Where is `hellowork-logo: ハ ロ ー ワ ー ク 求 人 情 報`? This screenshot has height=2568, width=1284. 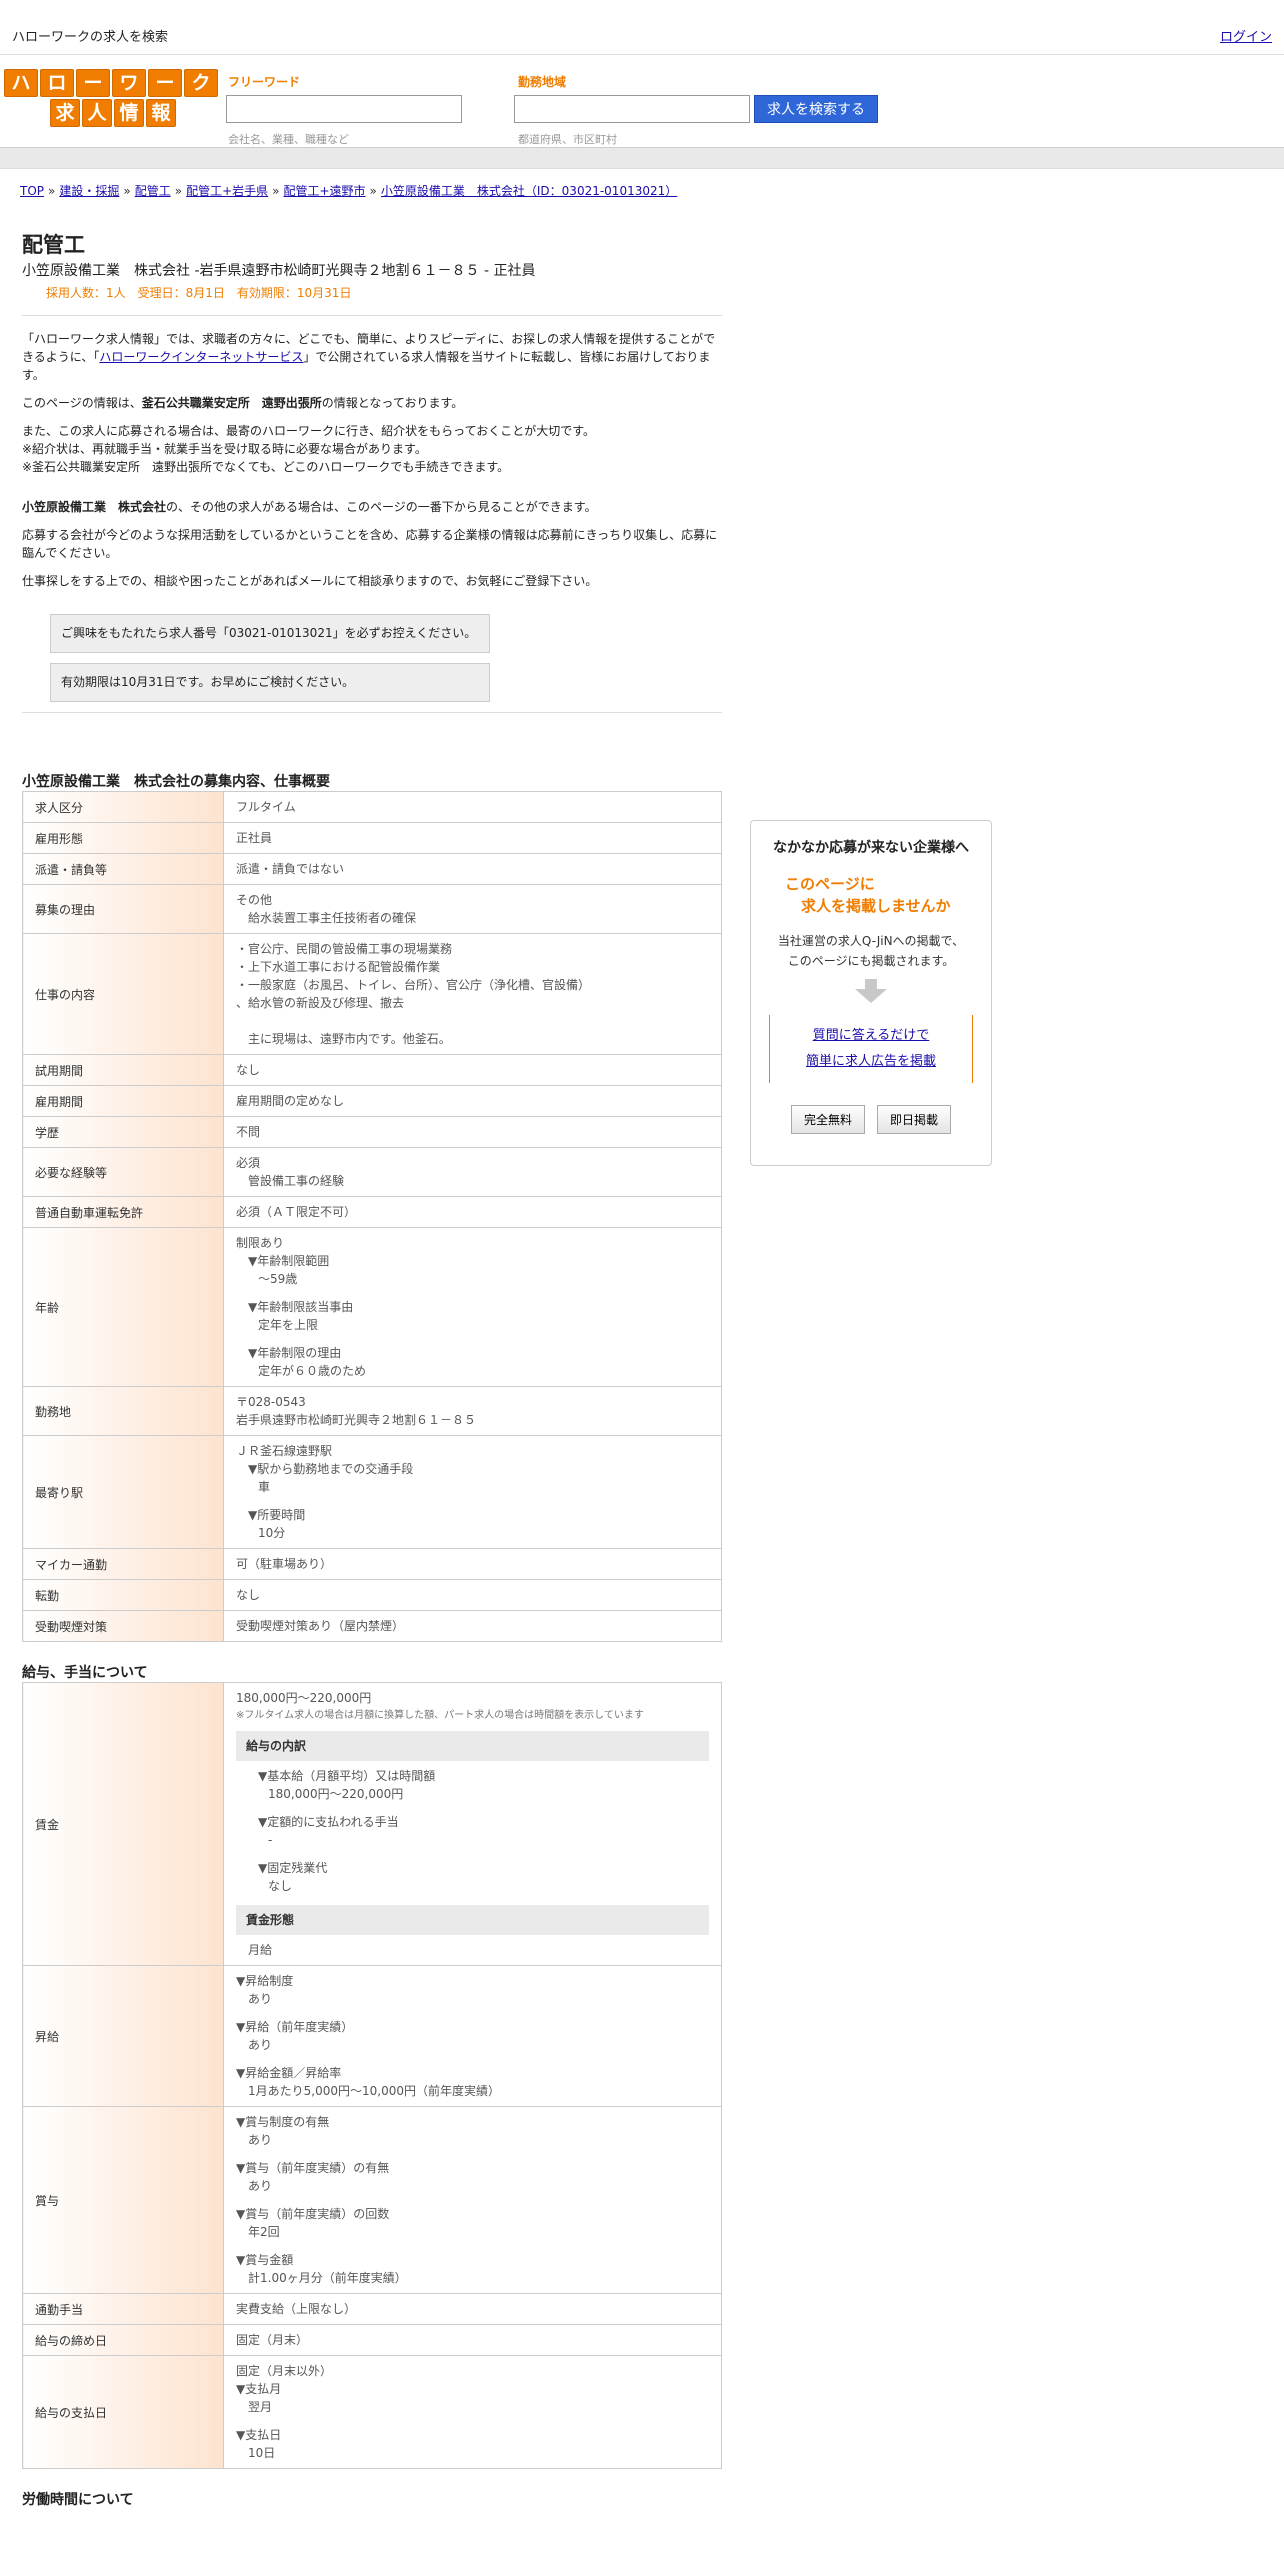 hellowork-logo: ハ ロ ー ワ ー ク 求 人 情 報 is located at coordinates (111, 98).